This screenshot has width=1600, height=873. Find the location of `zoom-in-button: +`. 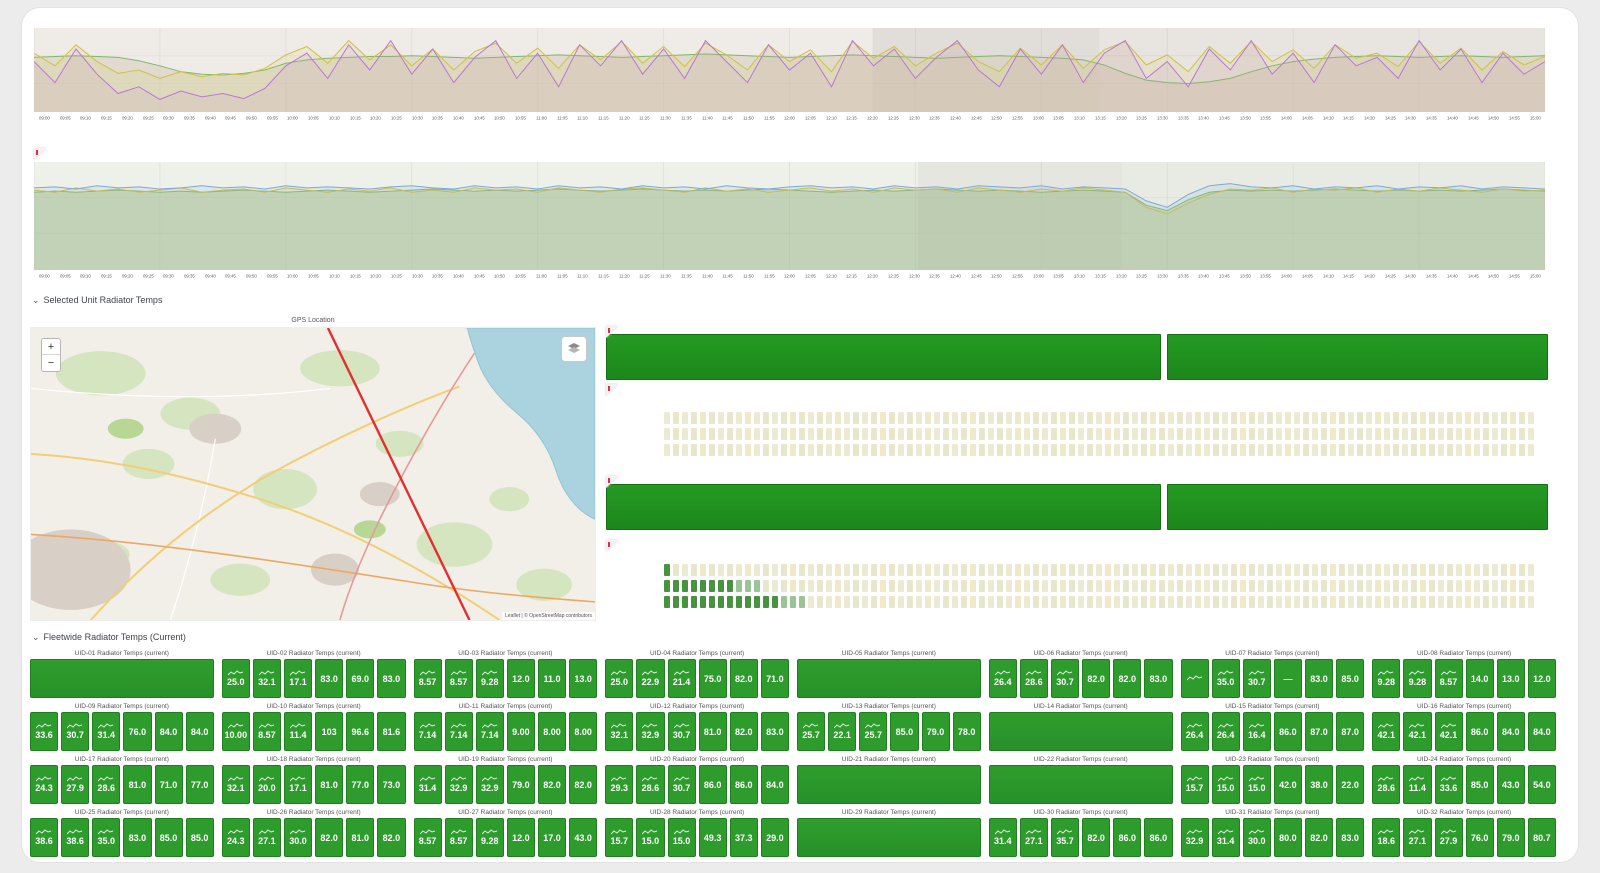

zoom-in-button: + is located at coordinates (51, 347).